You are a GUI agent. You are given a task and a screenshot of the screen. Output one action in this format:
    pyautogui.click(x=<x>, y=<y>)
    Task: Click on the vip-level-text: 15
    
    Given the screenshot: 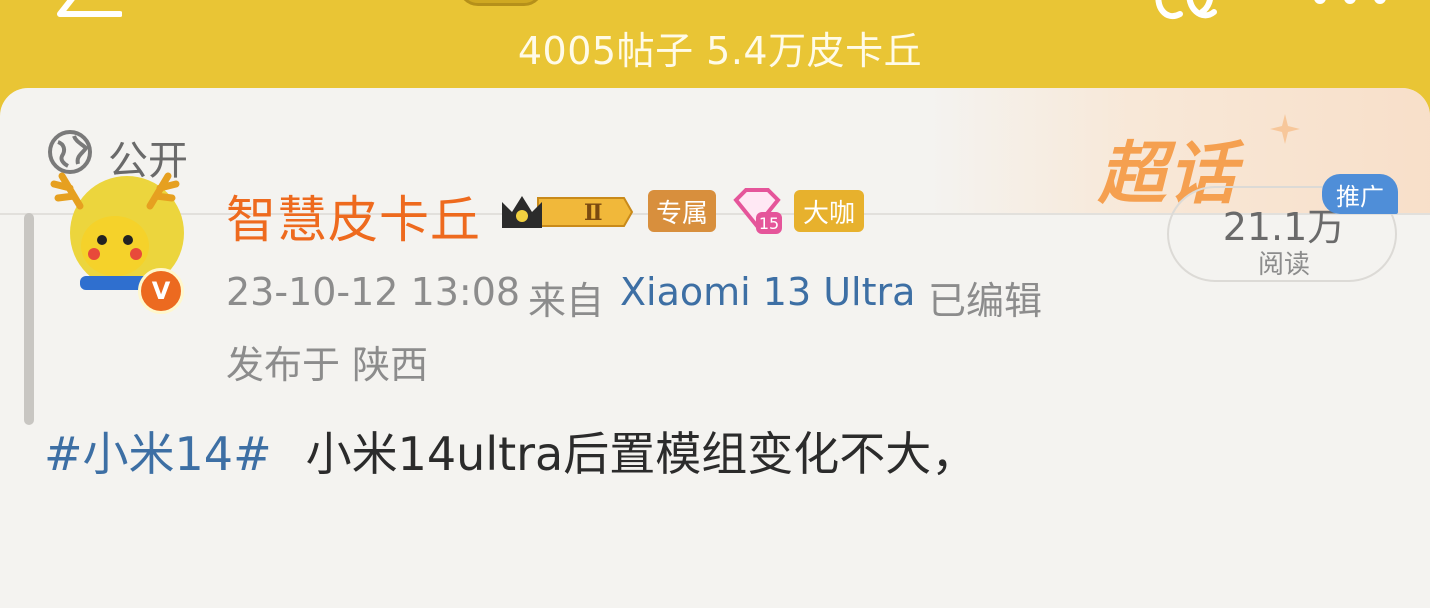 What is the action you would take?
    pyautogui.click(x=769, y=223)
    